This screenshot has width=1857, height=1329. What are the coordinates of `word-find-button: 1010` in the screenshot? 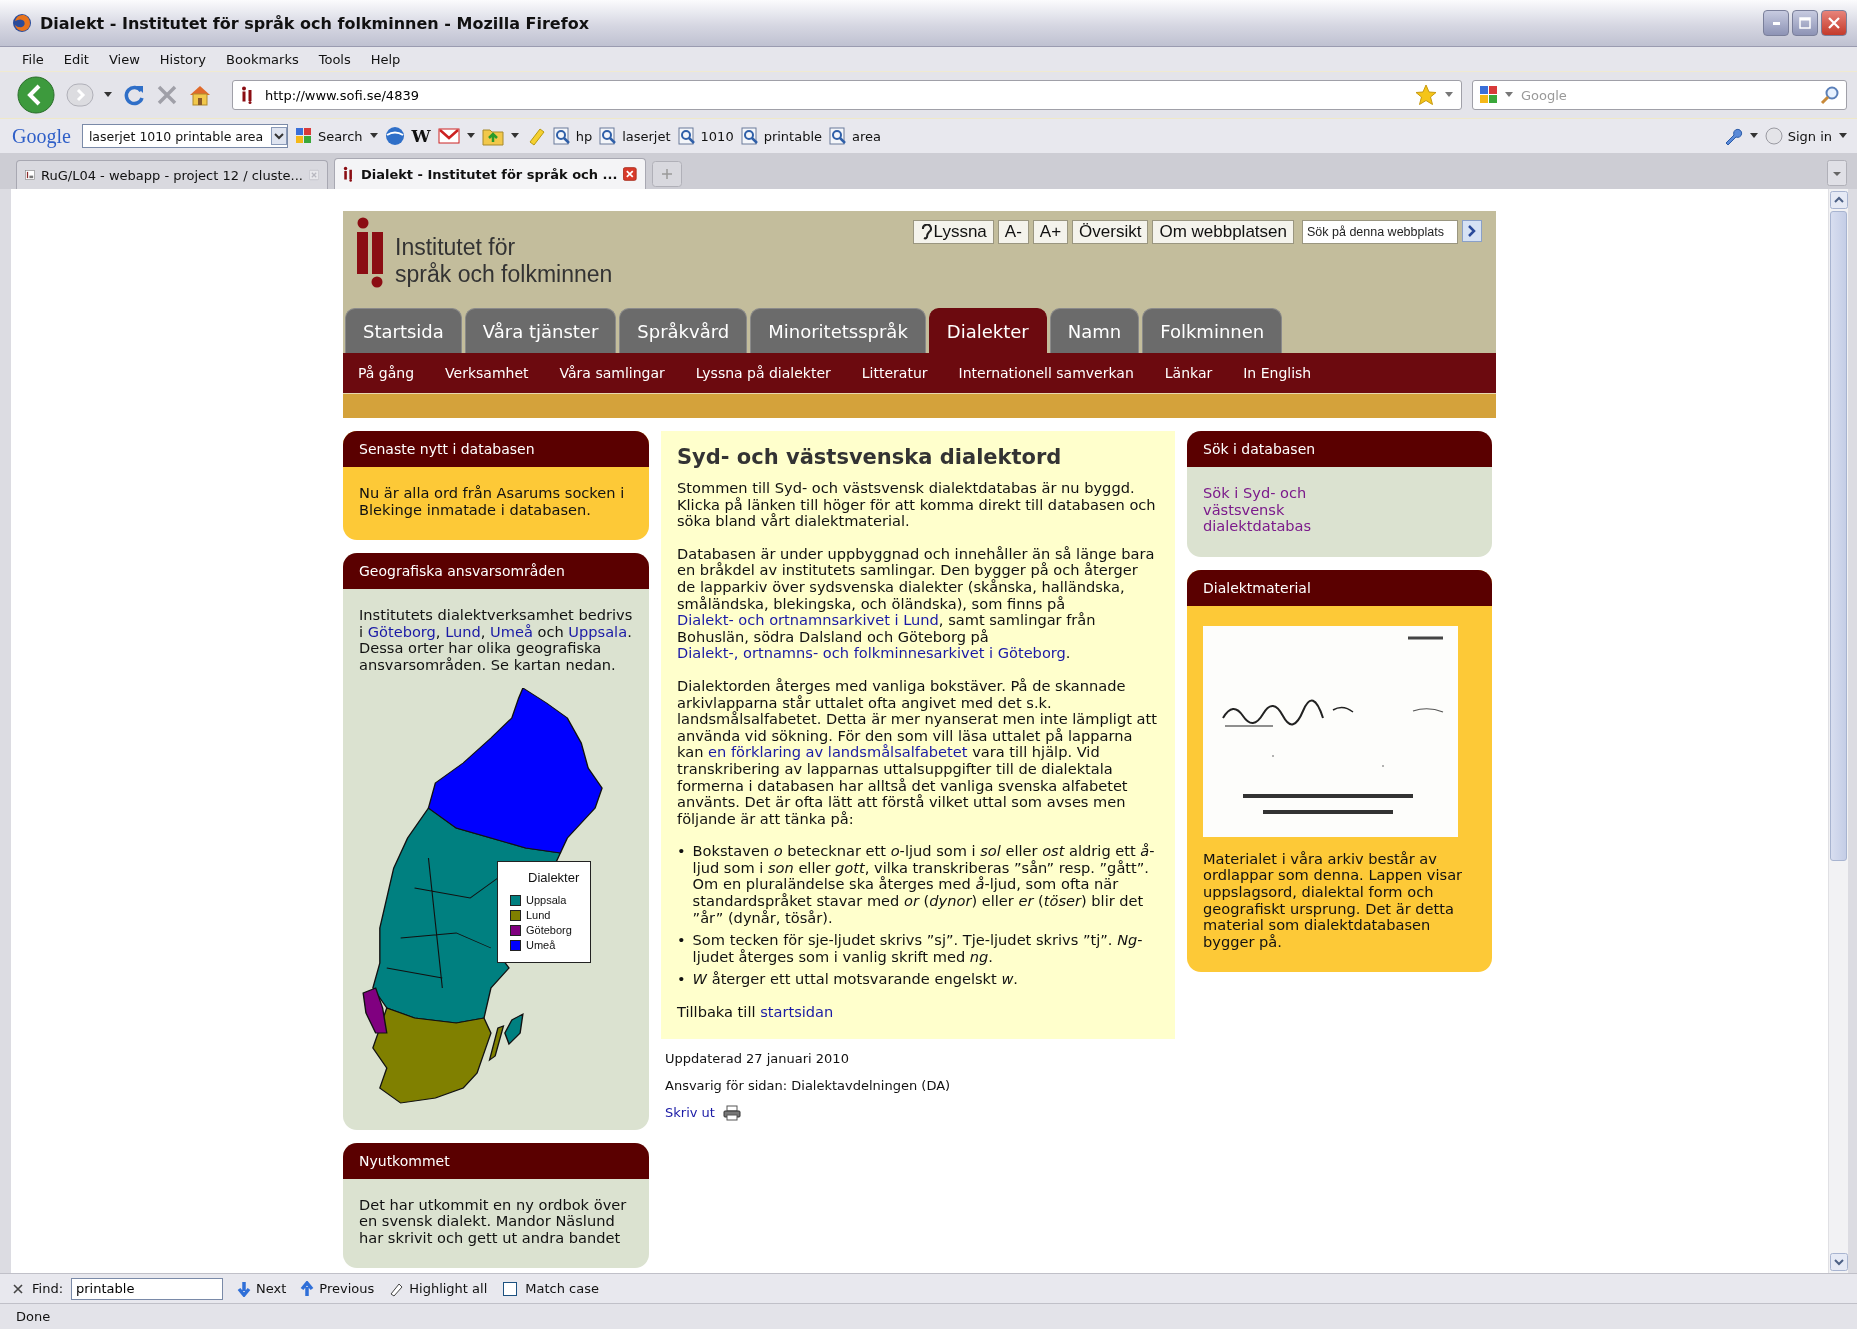 It's located at (705, 136).